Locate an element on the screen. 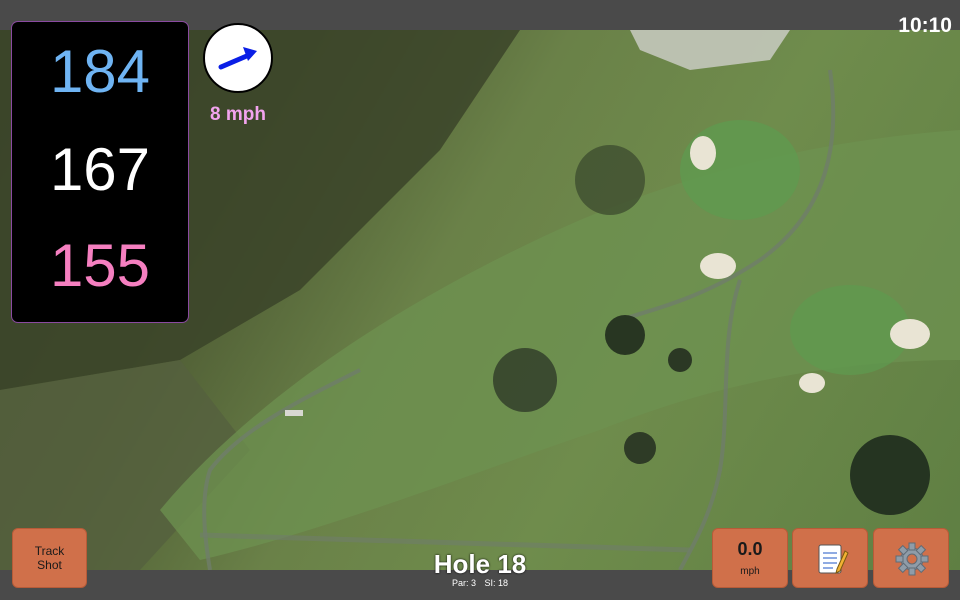  notes-button is located at coordinates (830, 558).